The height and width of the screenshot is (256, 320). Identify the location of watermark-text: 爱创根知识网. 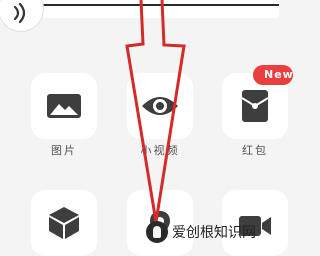
(214, 233).